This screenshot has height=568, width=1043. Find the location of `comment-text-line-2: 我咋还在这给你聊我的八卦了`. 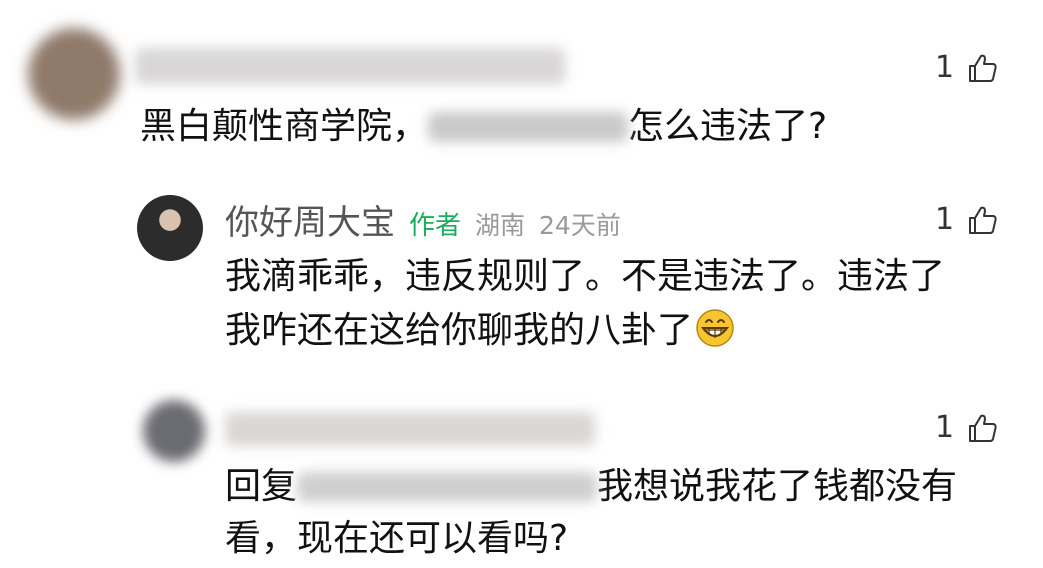

comment-text-line-2: 我咋还在这给你聊我的八卦了 is located at coordinates (480, 331).